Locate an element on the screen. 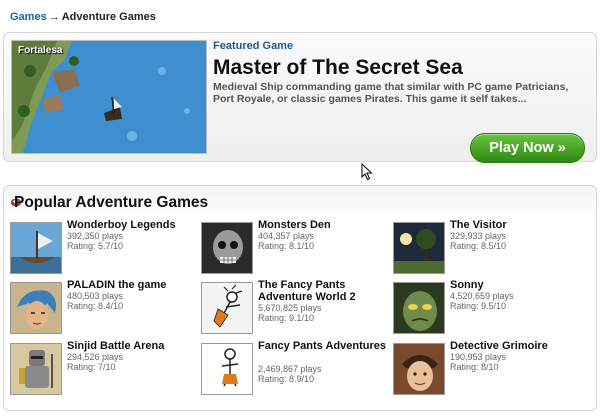  game-title: Wonderboy Legends is located at coordinates (132, 225).